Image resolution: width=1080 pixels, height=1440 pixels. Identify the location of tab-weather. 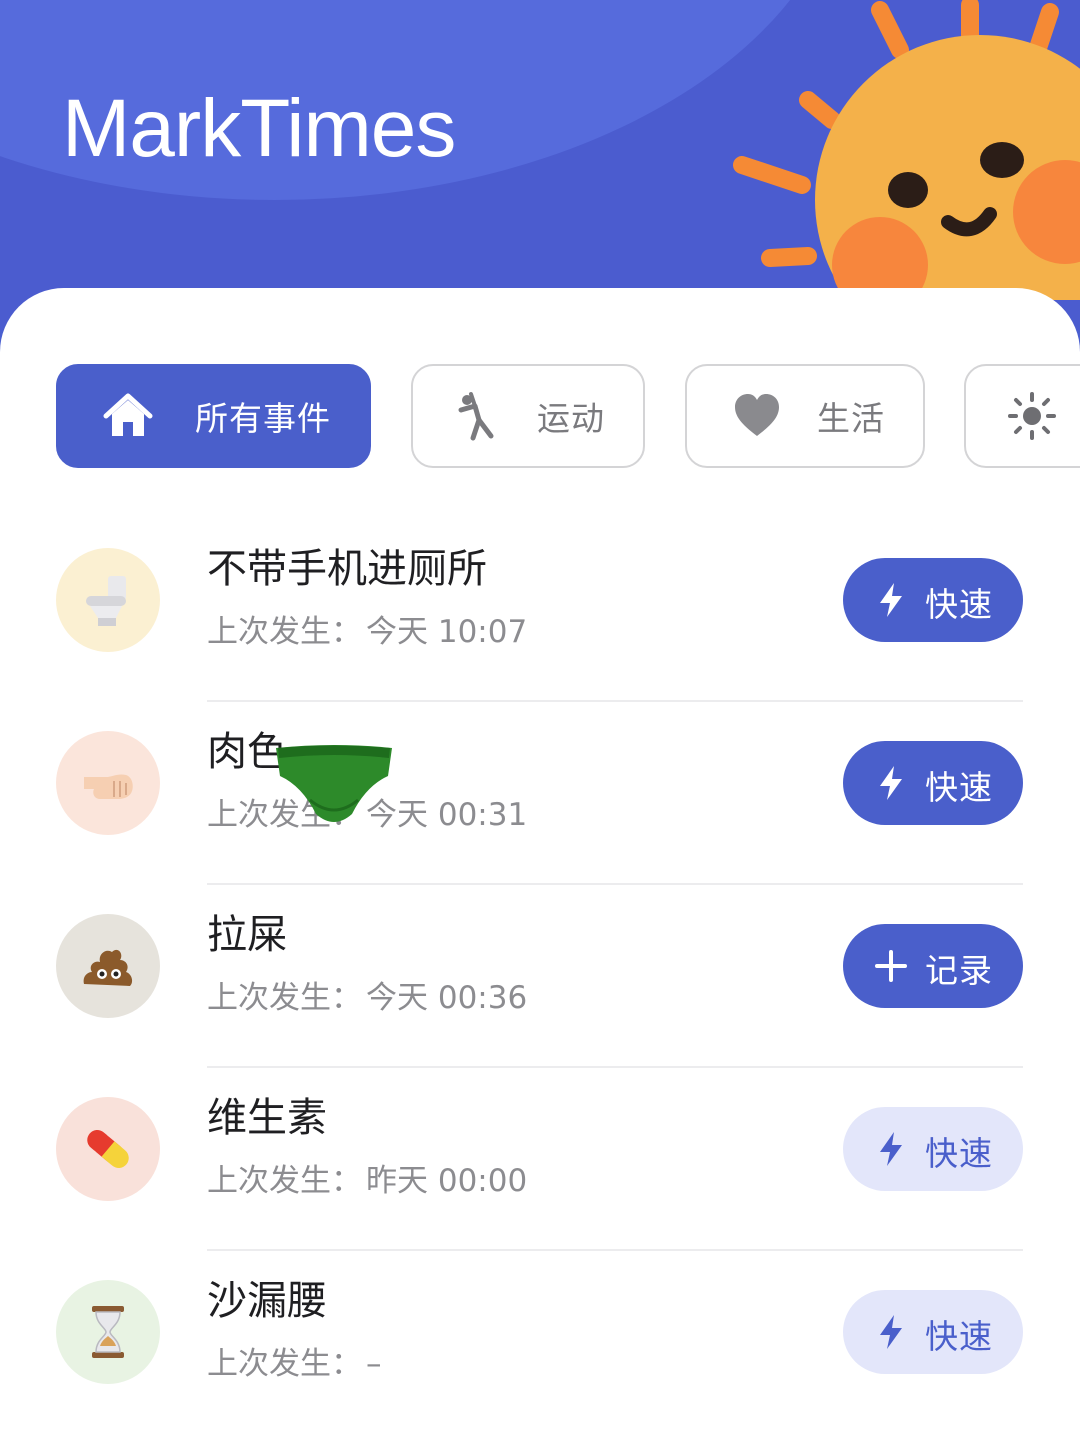
(1022, 416).